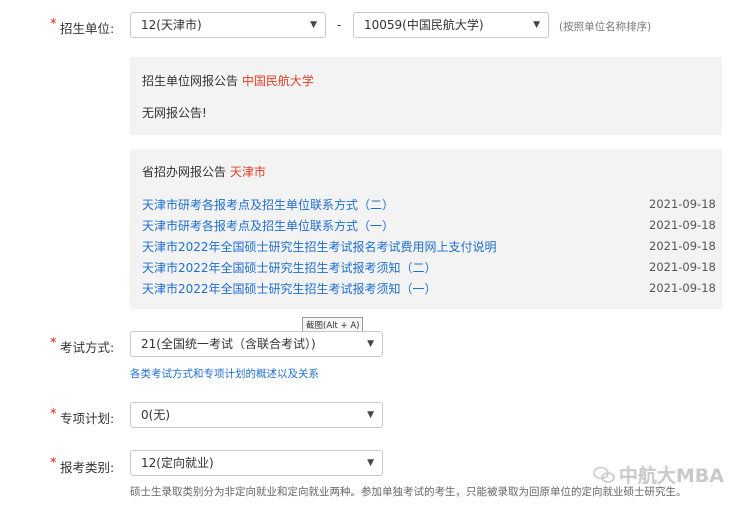 The image size is (750, 508). Describe the element at coordinates (268, 204) in the screenshot. I see `notice-link: 天津市研考各报考点及招生单位联系方式（二）` at that location.